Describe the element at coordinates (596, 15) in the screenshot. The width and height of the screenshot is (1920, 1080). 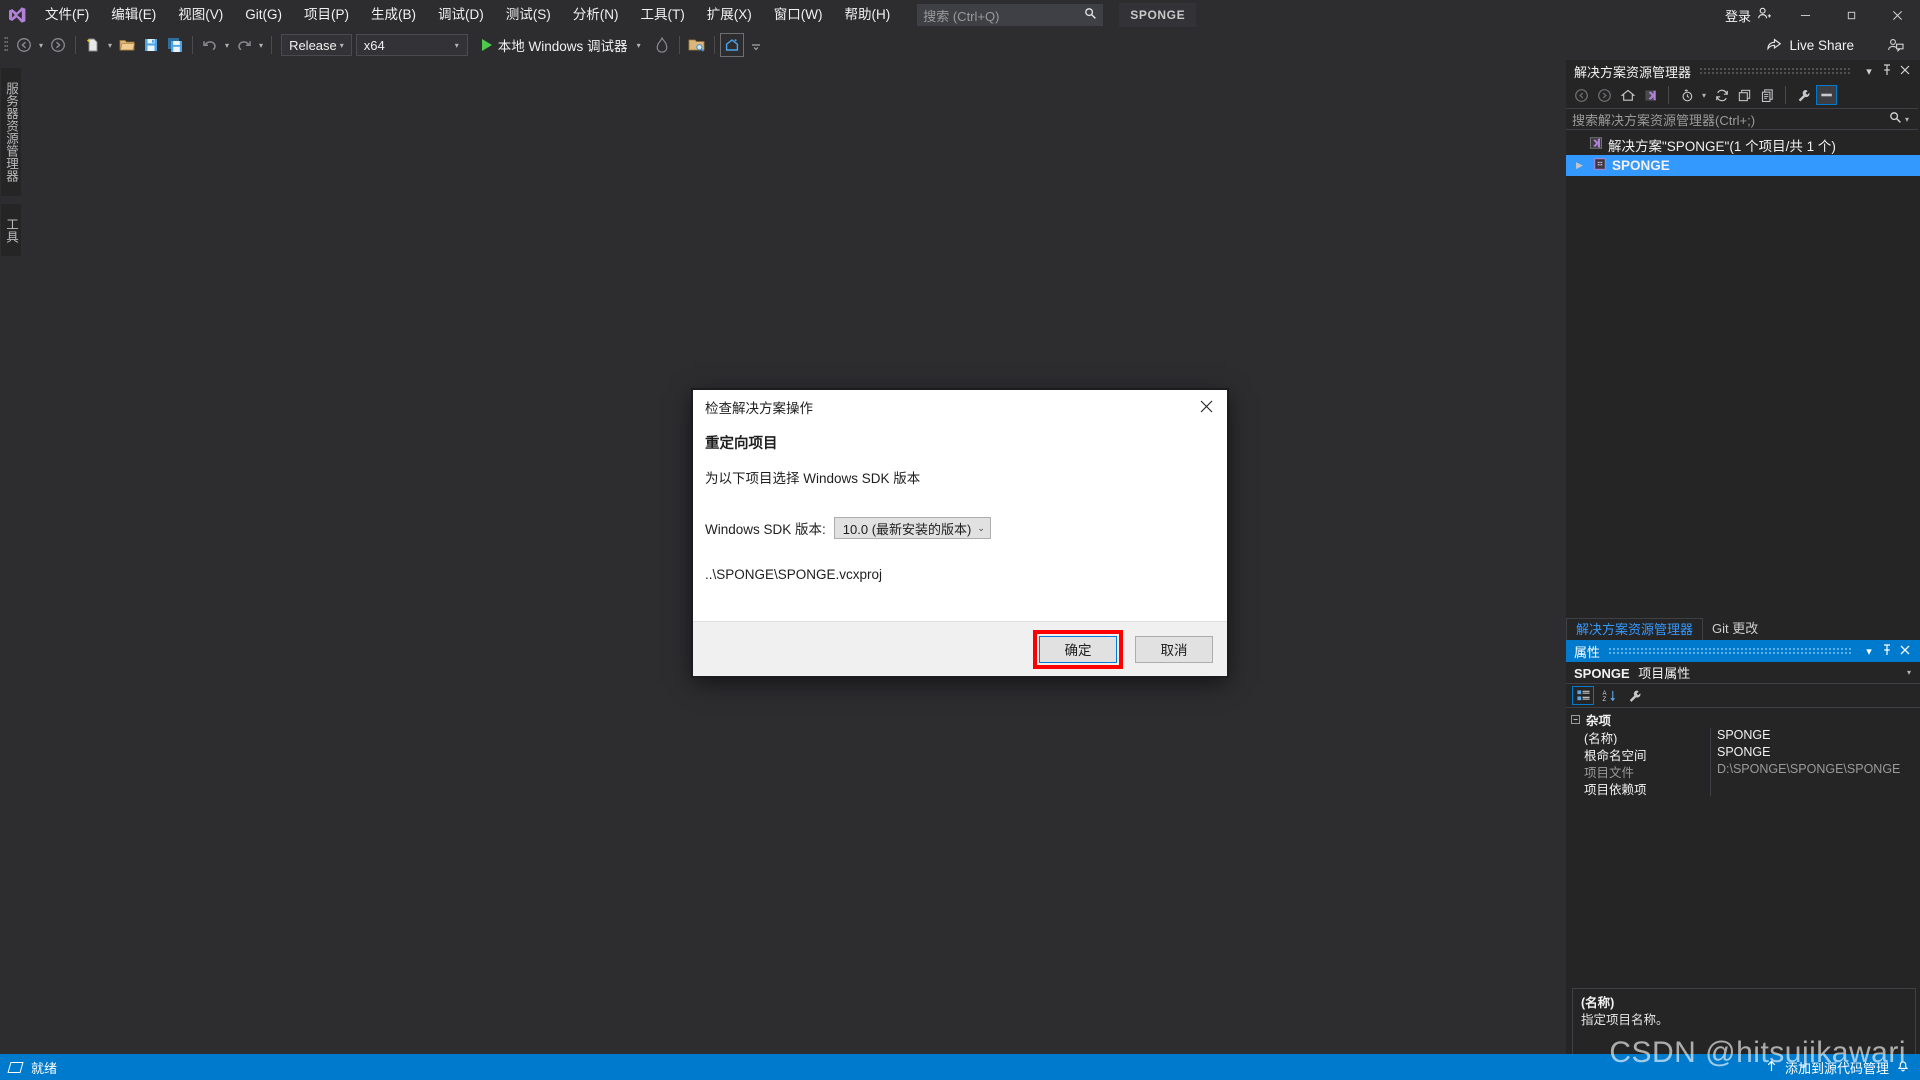
I see `menu-analyze: 分析(N)` at that location.